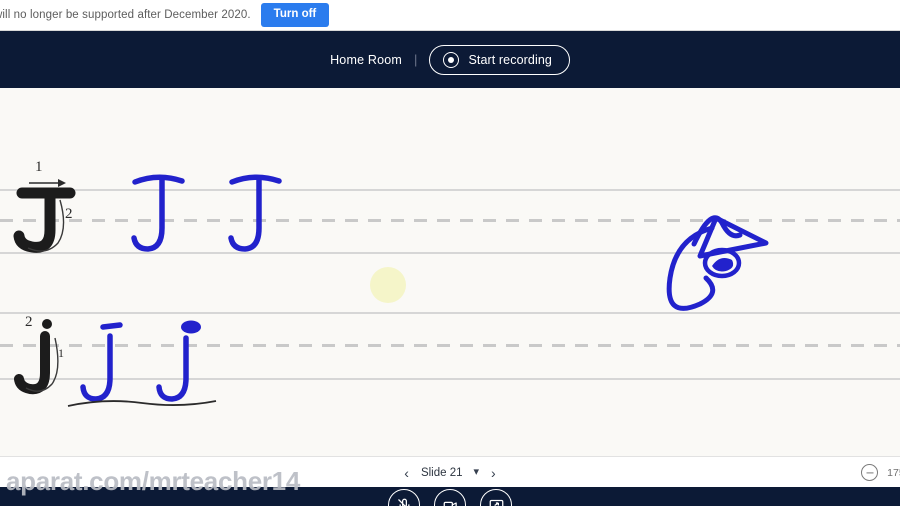 This screenshot has width=900, height=506. What do you see at coordinates (366, 59) in the screenshot?
I see `room-name: Home Room` at bounding box center [366, 59].